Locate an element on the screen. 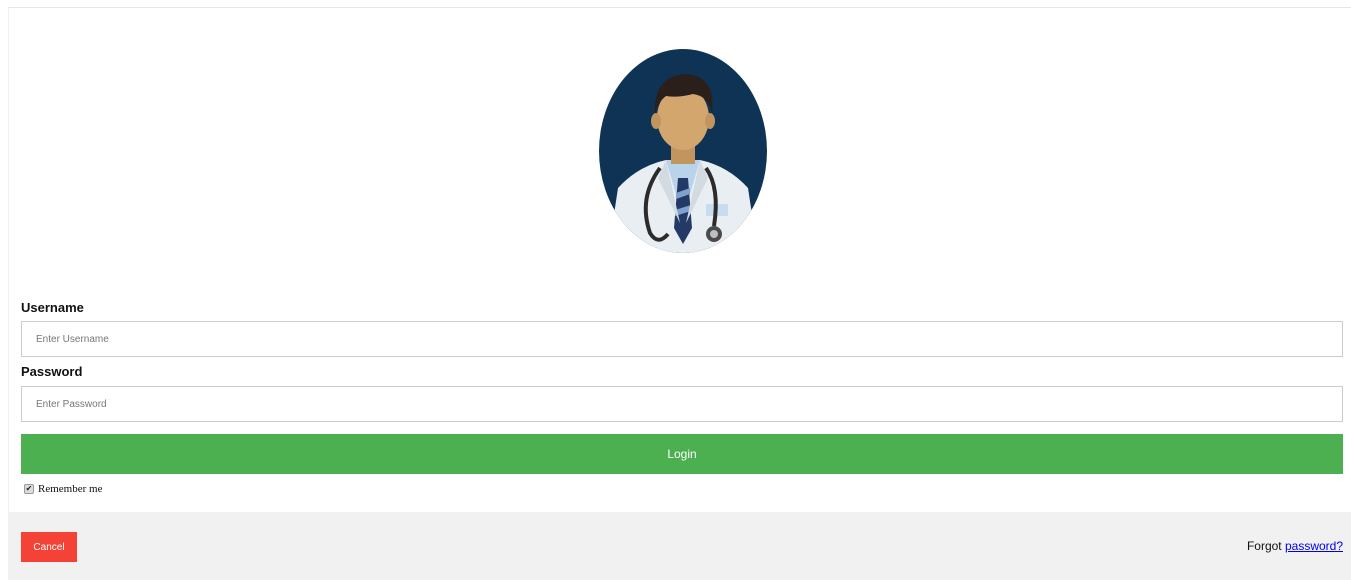 The width and height of the screenshot is (1351, 580). login-button: Login is located at coordinates (682, 454).